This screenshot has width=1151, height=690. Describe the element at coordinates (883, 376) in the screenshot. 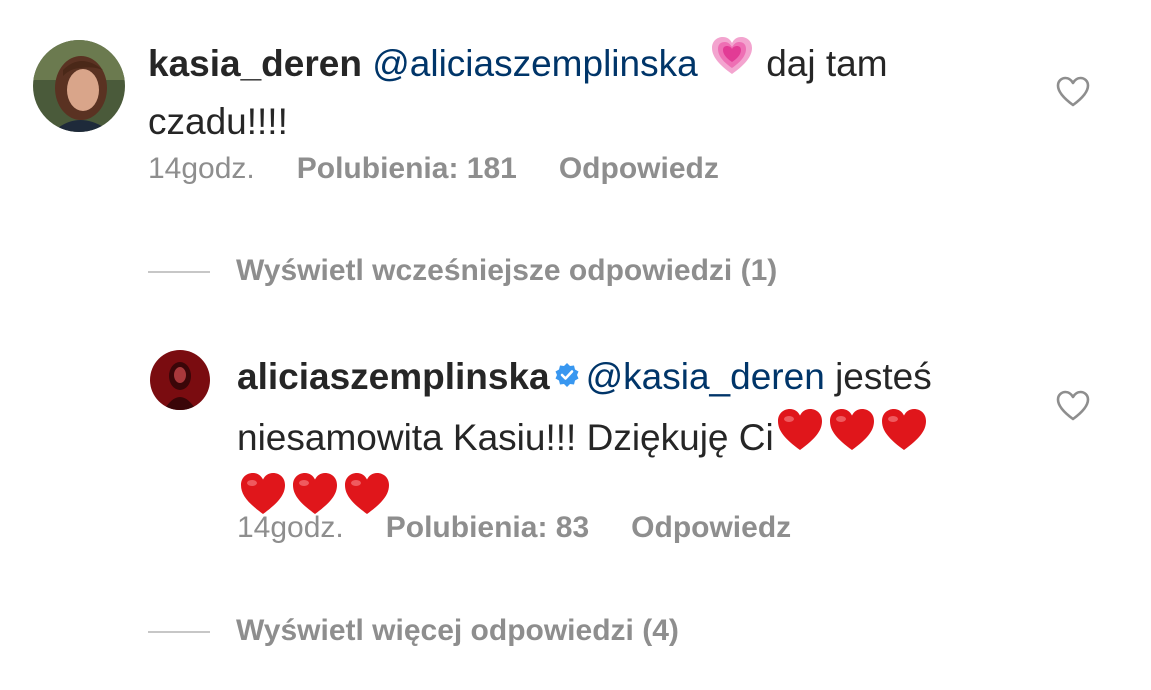

I see `comment-text-part: jesteś` at that location.